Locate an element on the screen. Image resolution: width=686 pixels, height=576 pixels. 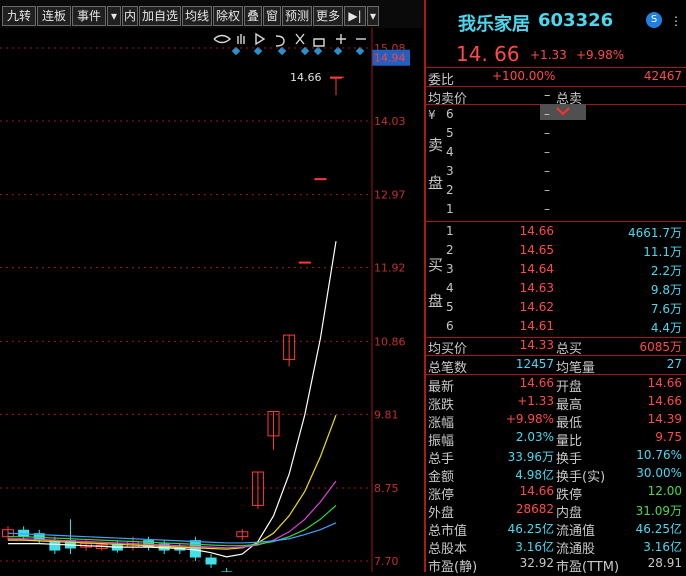
zoom-in-icon is located at coordinates (341, 39).